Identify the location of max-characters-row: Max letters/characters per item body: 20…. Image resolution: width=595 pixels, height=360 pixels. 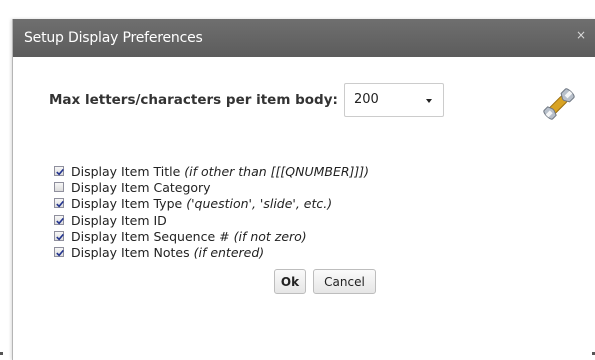
(249, 100).